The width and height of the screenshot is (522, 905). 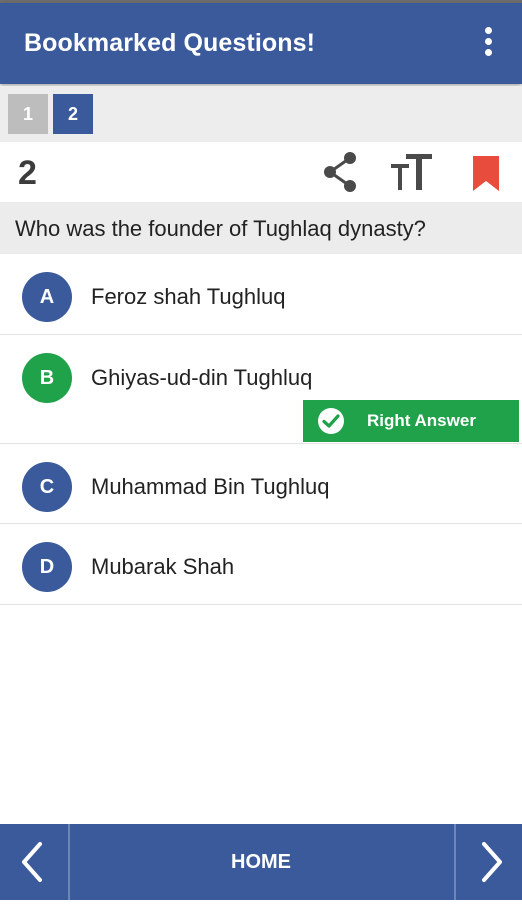 I want to click on option-a: A Feroz shah Tughluq, so click(x=261, y=295).